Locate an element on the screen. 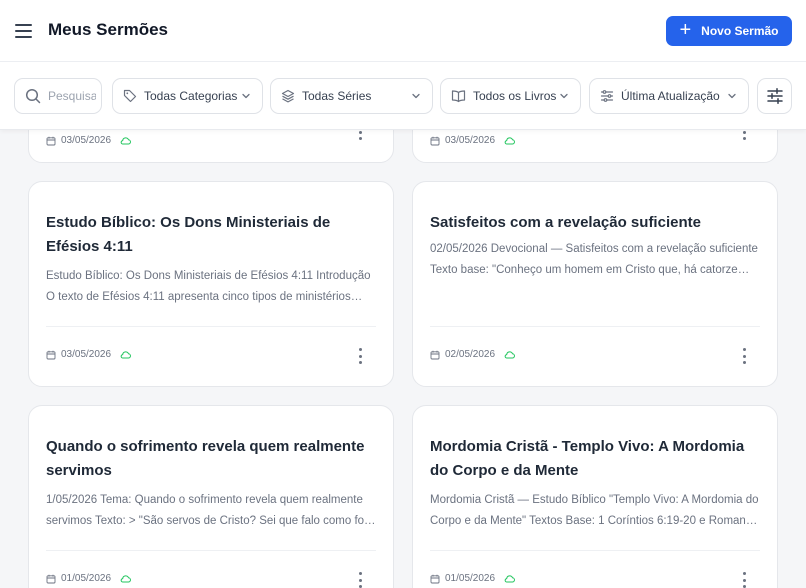  category-filter-label: Todas Categorias is located at coordinates (191, 96).